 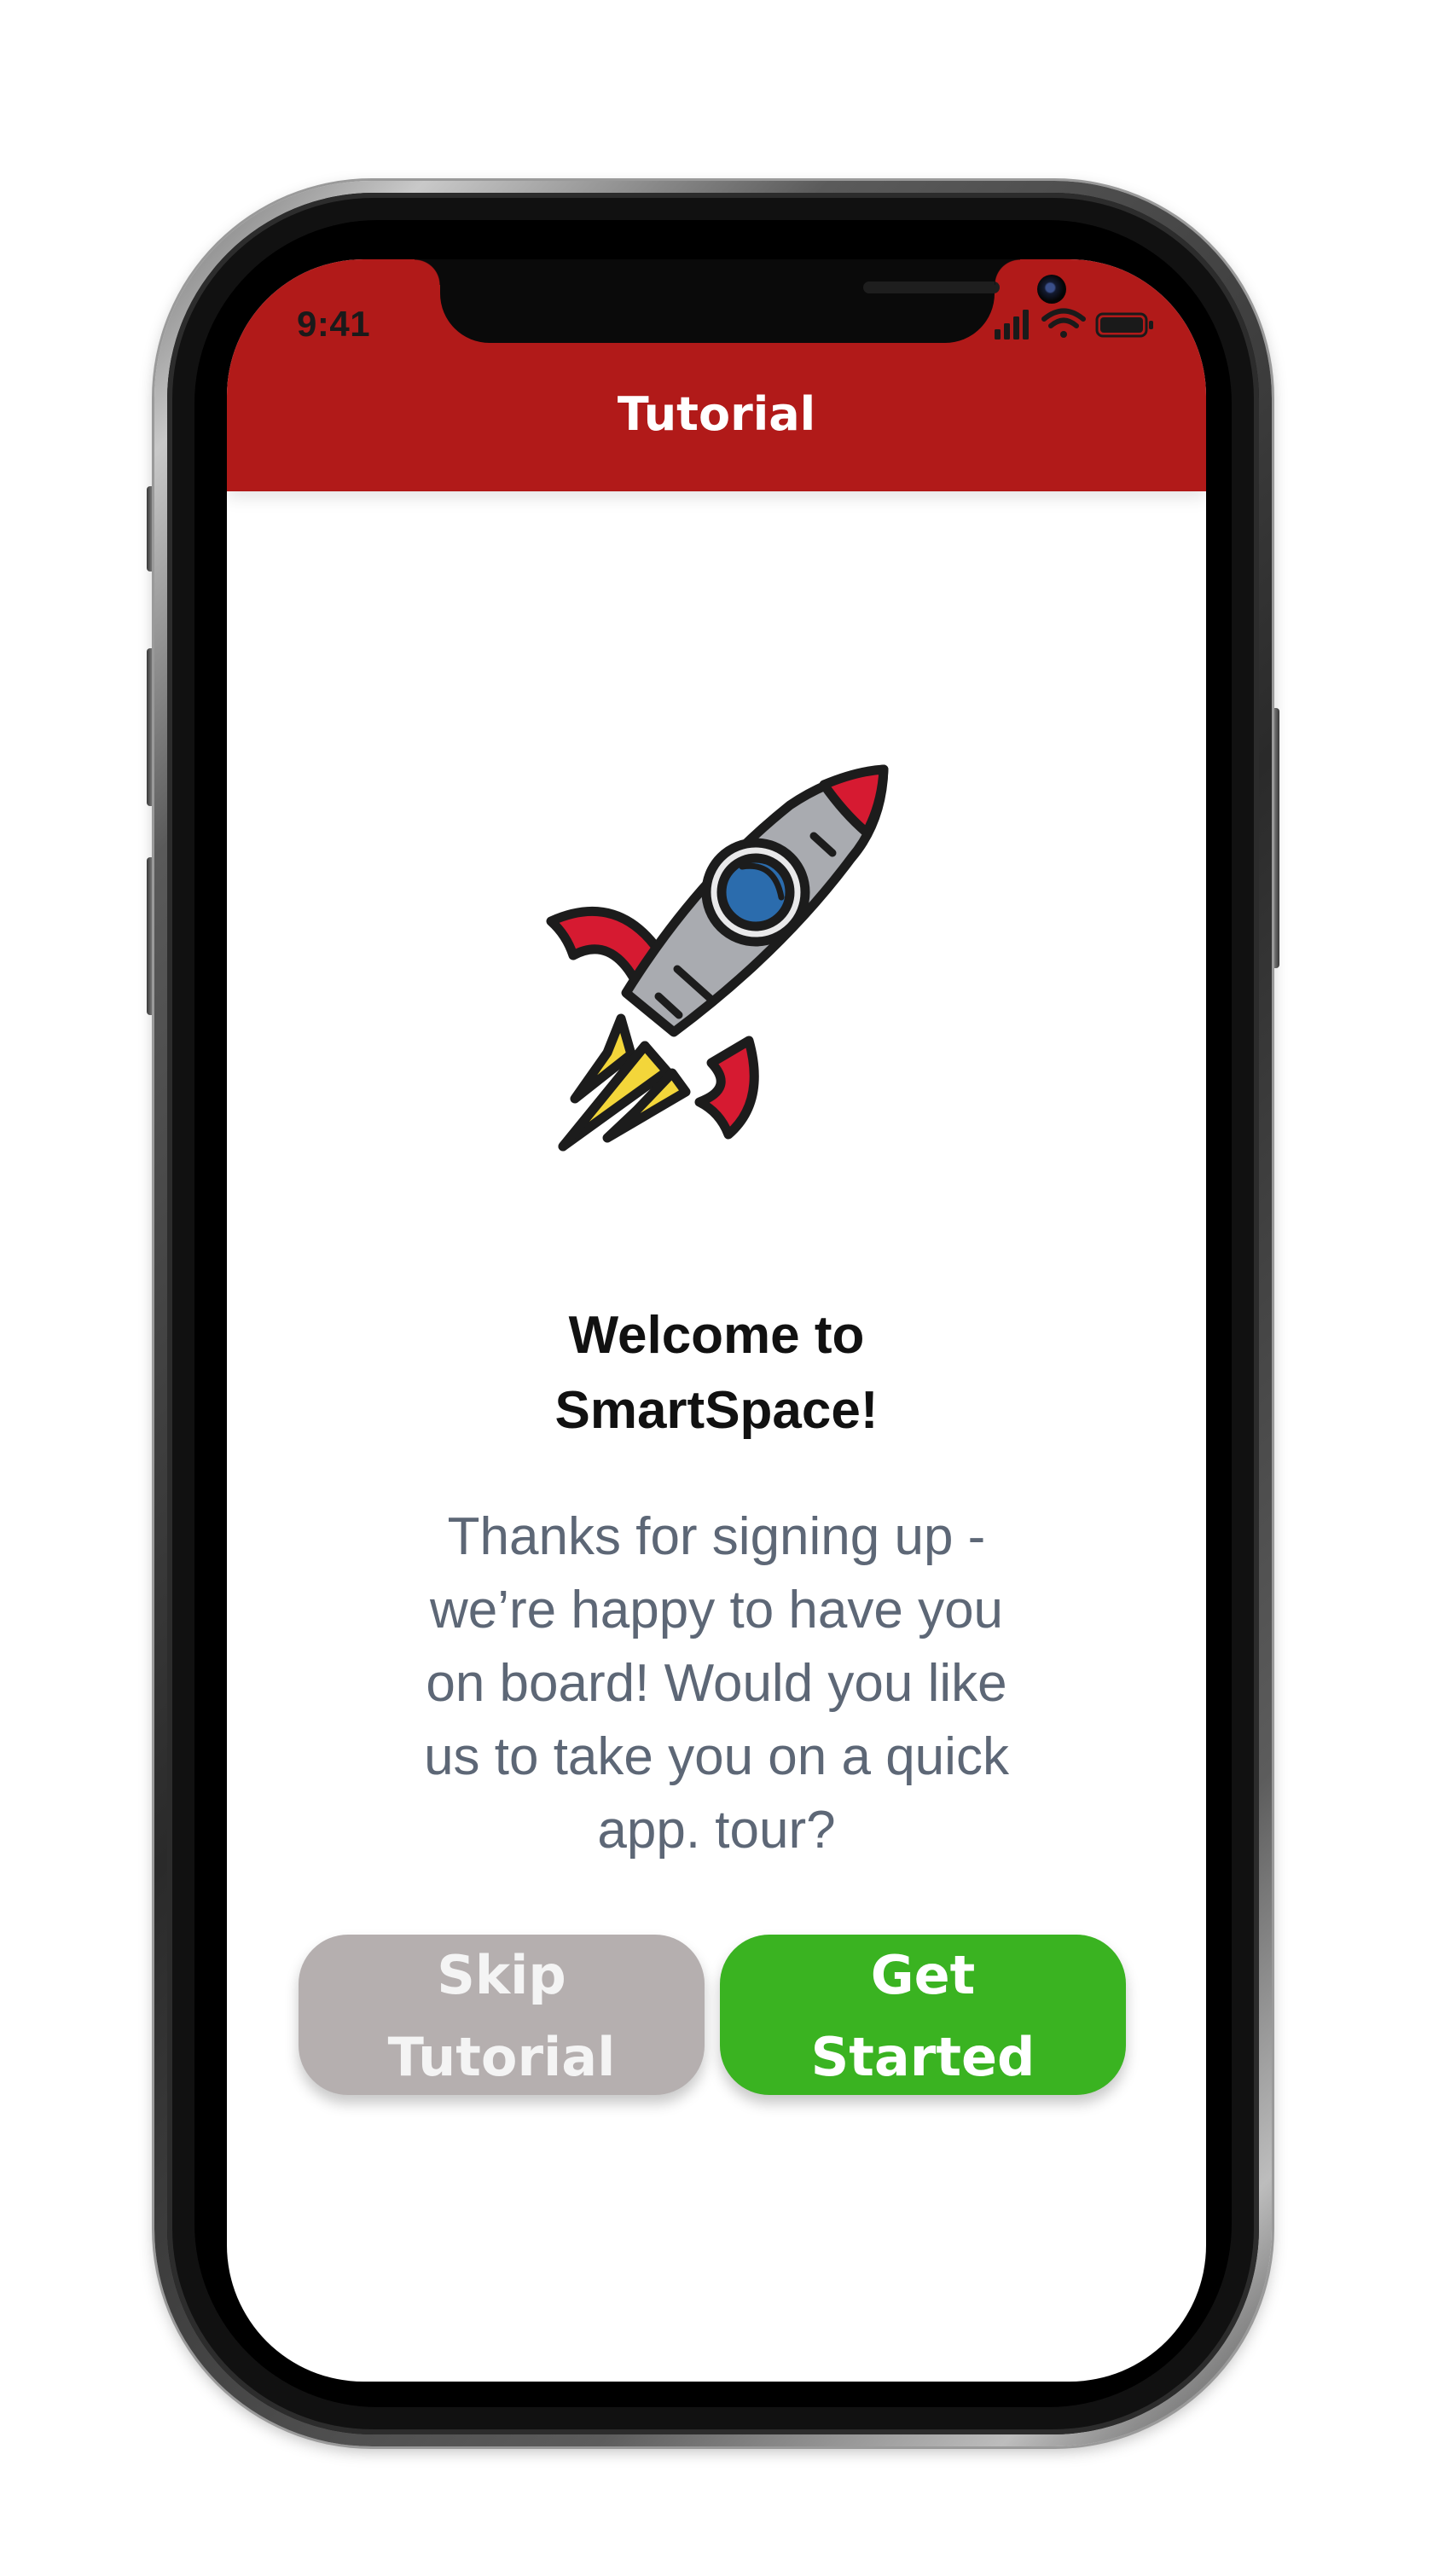 What do you see at coordinates (502, 2015) in the screenshot?
I see `skip-tutorial-button: Skip Tutorial` at bounding box center [502, 2015].